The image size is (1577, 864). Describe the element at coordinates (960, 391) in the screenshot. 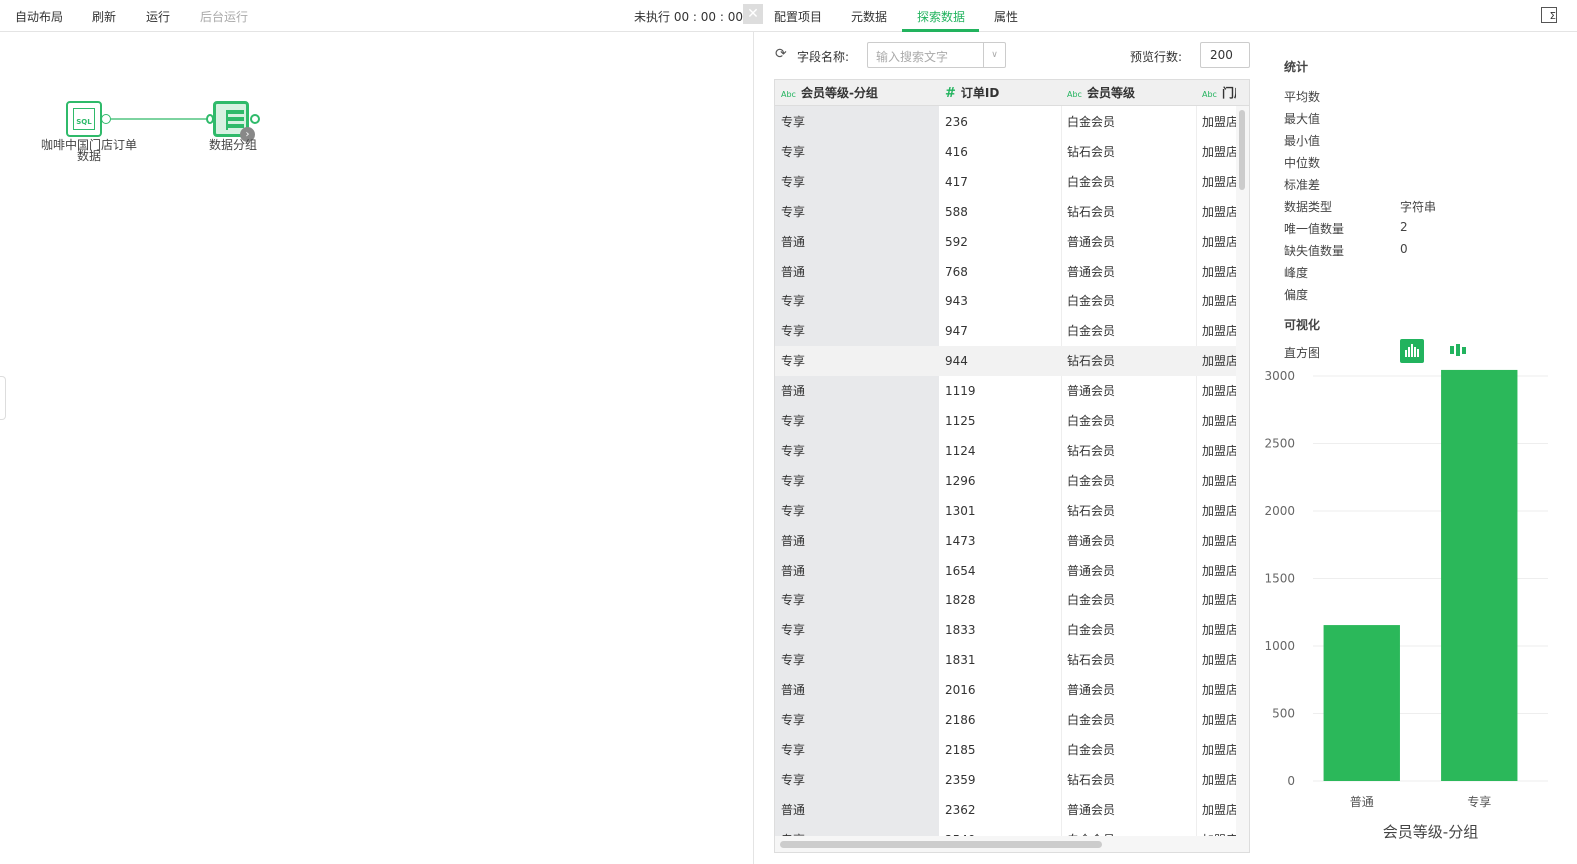

I see `table-cell: 1119` at that location.